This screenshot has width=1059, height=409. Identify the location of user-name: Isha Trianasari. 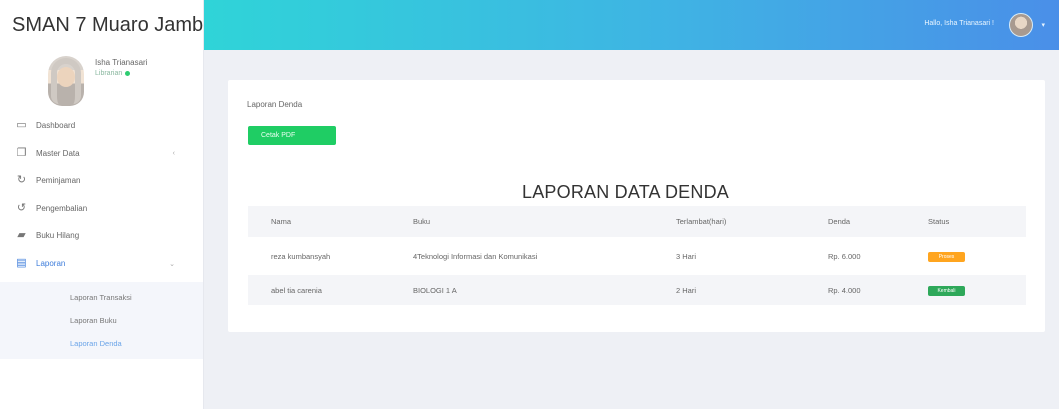
(121, 62).